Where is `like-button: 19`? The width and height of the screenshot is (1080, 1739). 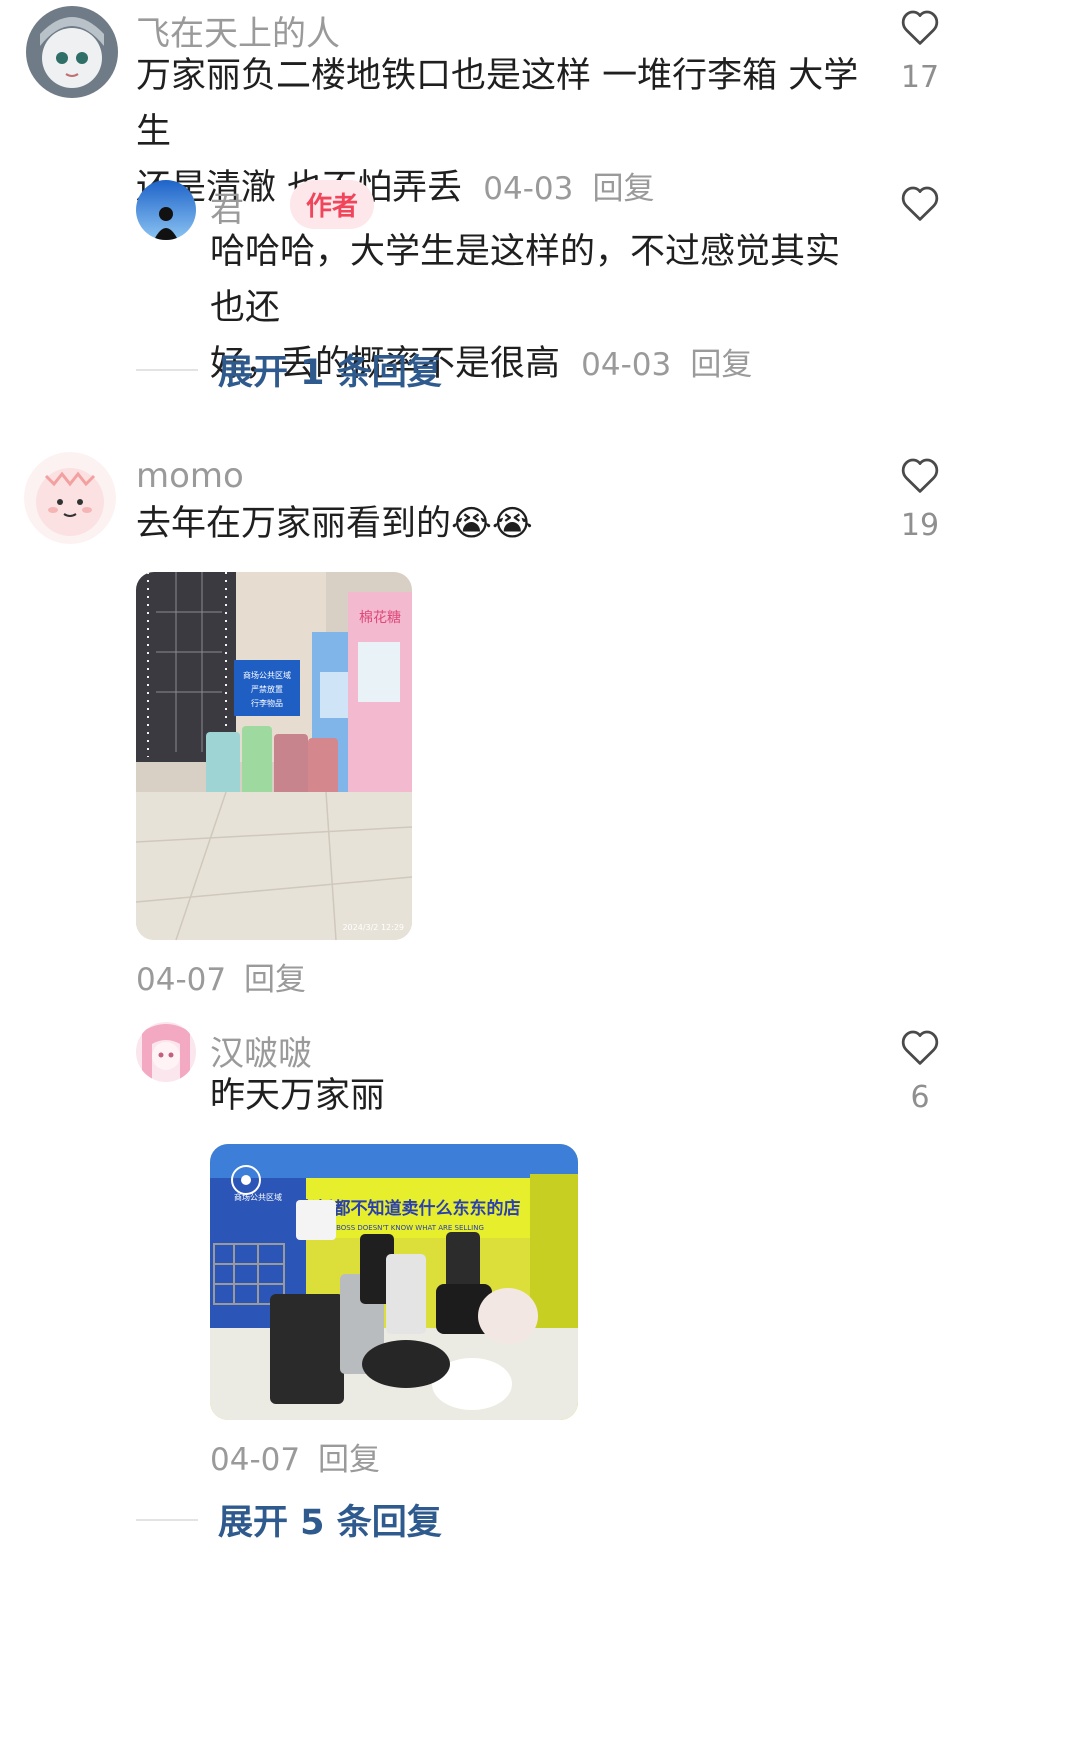
like-button: 19 is located at coordinates (920, 500).